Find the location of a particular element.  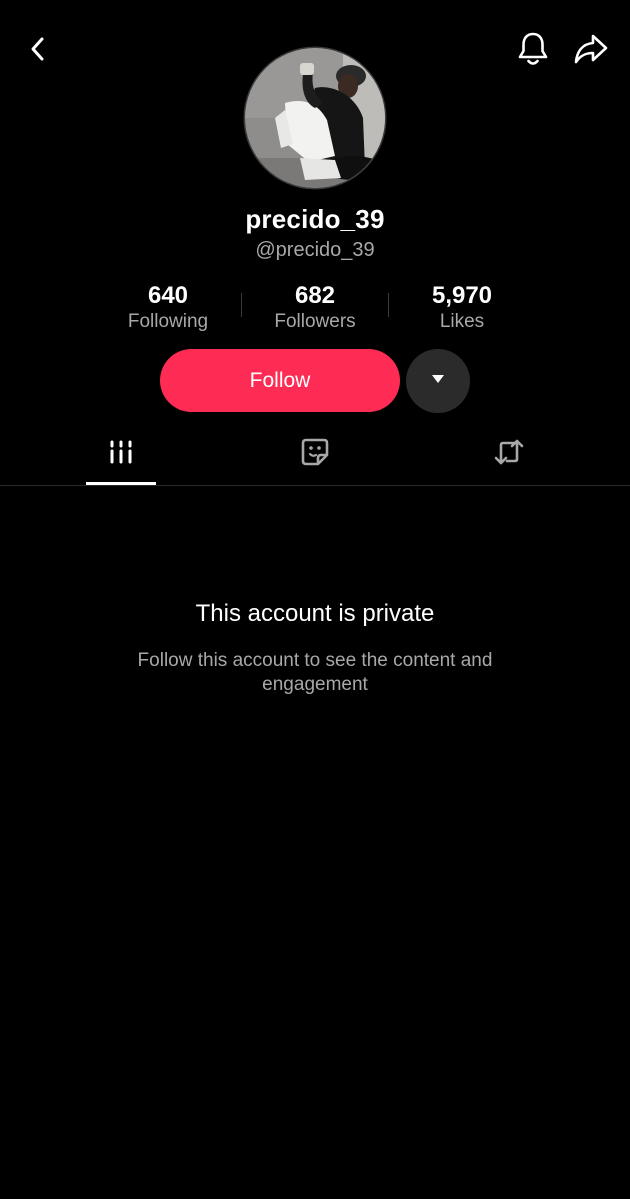

following-label: Following is located at coordinates (168, 321).